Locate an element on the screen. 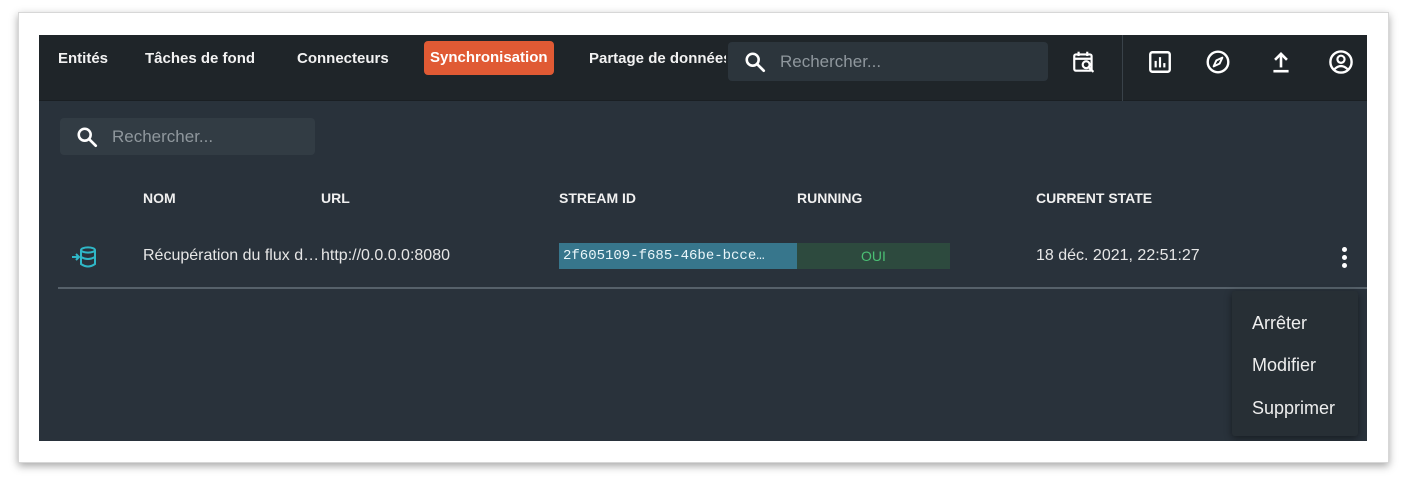  column-header-stream-id: STREAM ID is located at coordinates (597, 198).